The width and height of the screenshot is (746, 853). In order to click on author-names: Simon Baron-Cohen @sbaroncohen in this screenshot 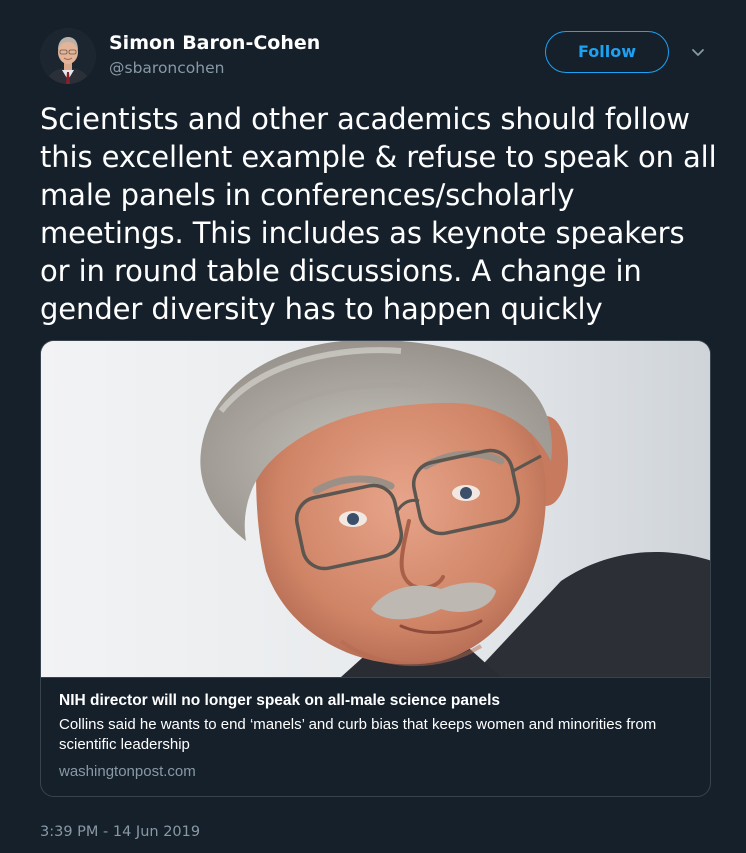, I will do `click(214, 54)`.